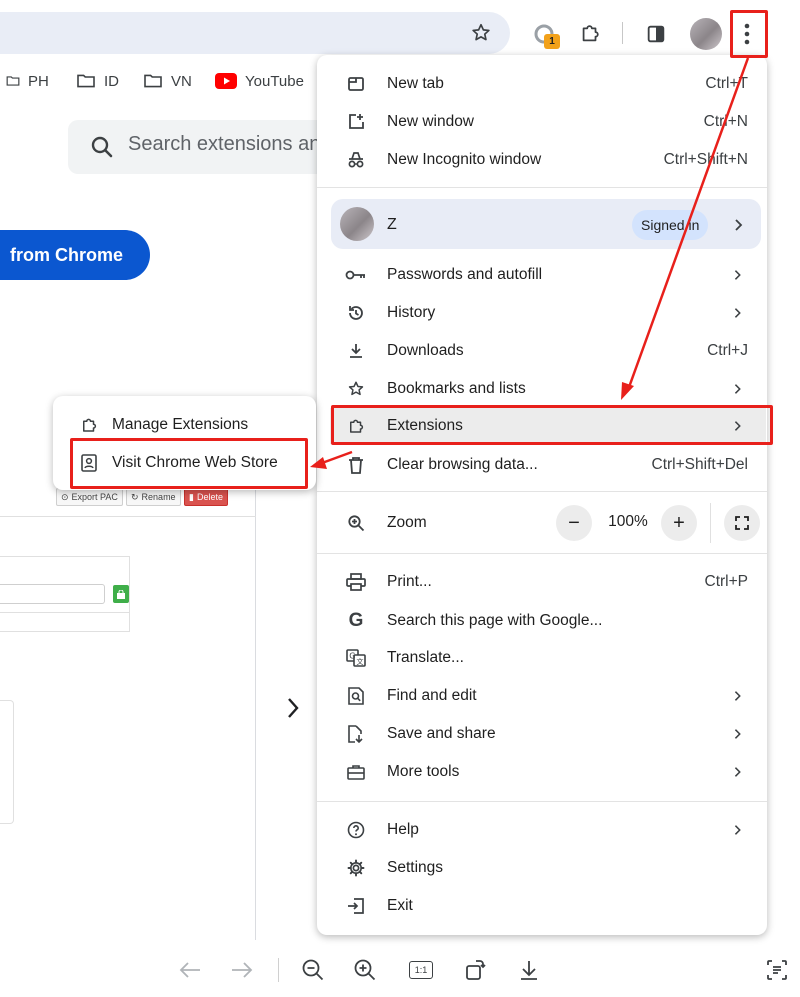 The width and height of the screenshot is (800, 997). What do you see at coordinates (456, 388) in the screenshot?
I see `menu-label: Bookmarks and lists` at bounding box center [456, 388].